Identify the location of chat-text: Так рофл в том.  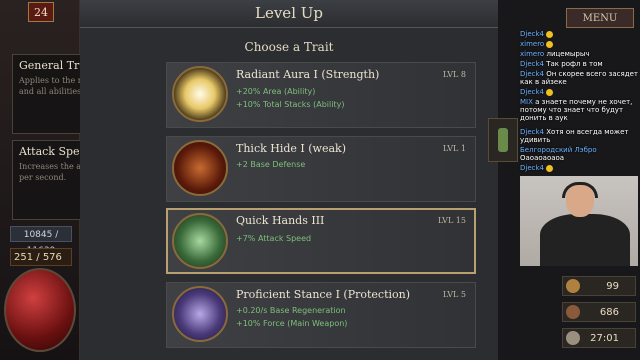
(574, 64).